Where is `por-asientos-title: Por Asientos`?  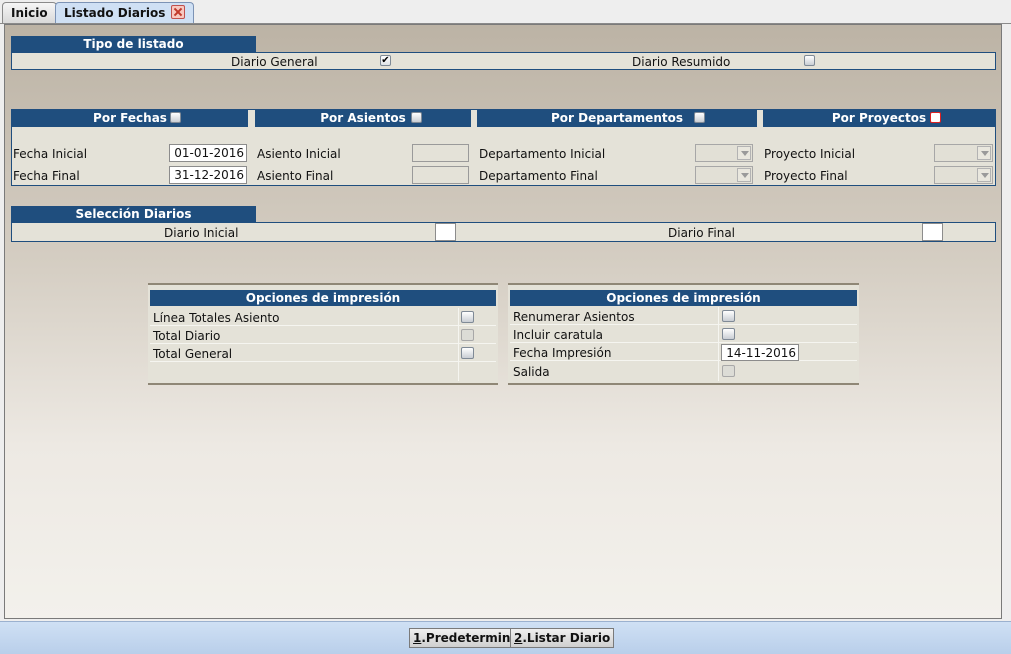 por-asientos-title: Por Asientos is located at coordinates (363, 118).